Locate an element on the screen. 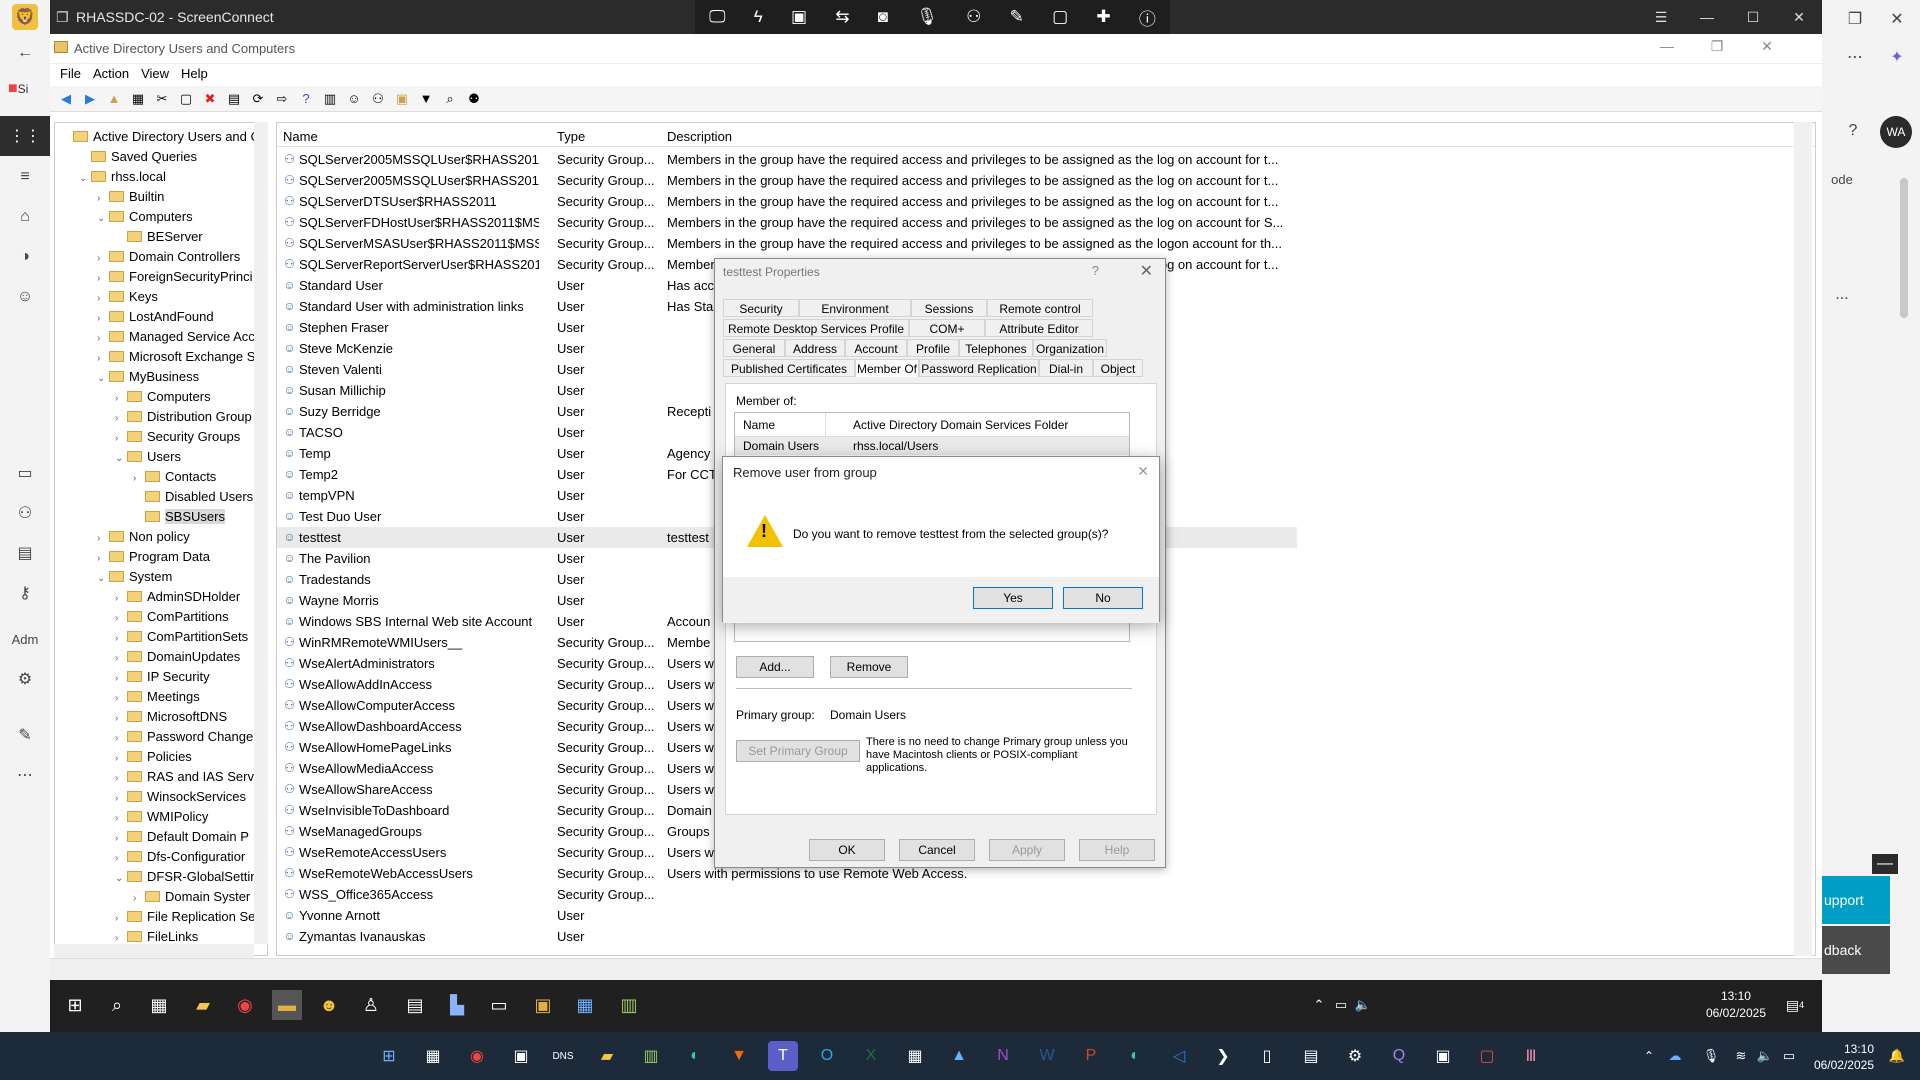  tree-node: › ComPartitionSets is located at coordinates (181, 637).